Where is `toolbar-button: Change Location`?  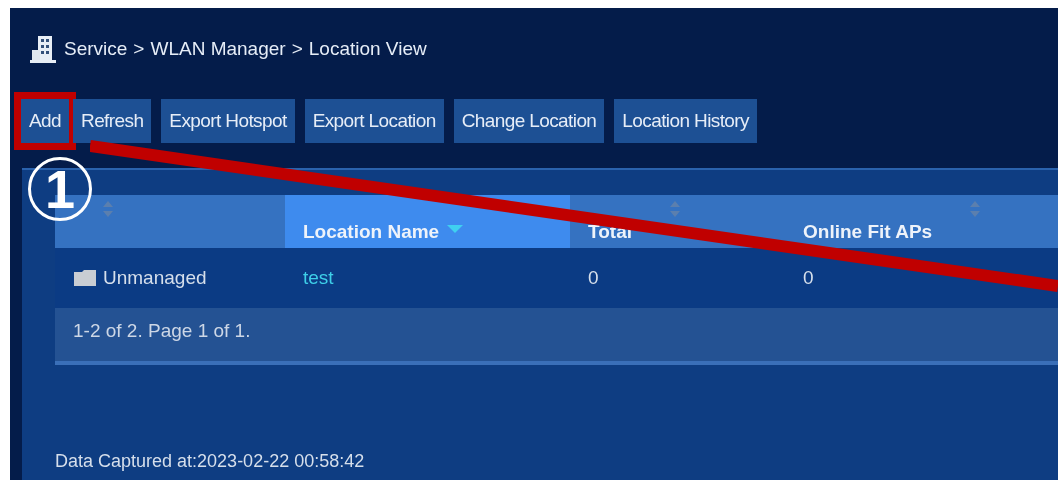
toolbar-button: Change Location is located at coordinates (529, 121).